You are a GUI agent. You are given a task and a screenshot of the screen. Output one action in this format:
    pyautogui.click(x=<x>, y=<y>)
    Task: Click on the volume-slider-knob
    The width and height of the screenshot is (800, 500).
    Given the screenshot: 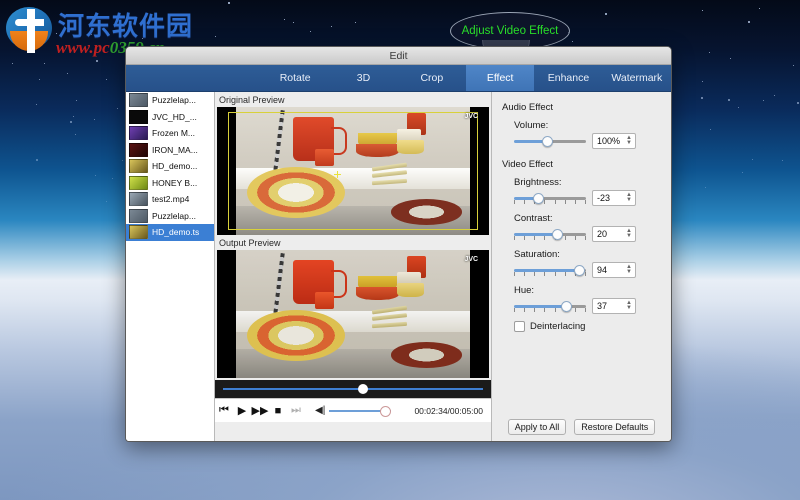 What is the action you would take?
    pyautogui.click(x=548, y=141)
    